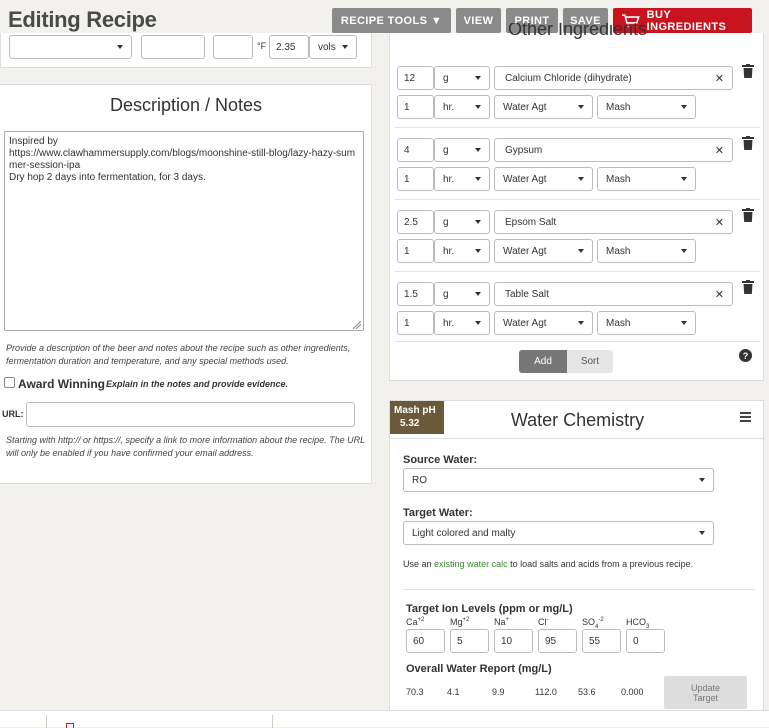 The image size is (769, 728). I want to click on target-water-label: Target Water:, so click(438, 513).